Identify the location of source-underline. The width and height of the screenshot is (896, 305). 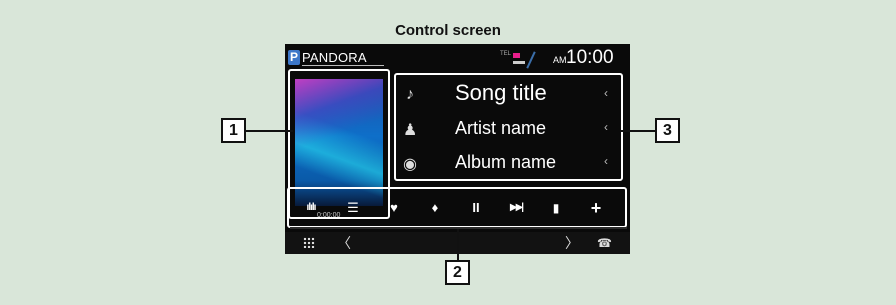
(343, 65).